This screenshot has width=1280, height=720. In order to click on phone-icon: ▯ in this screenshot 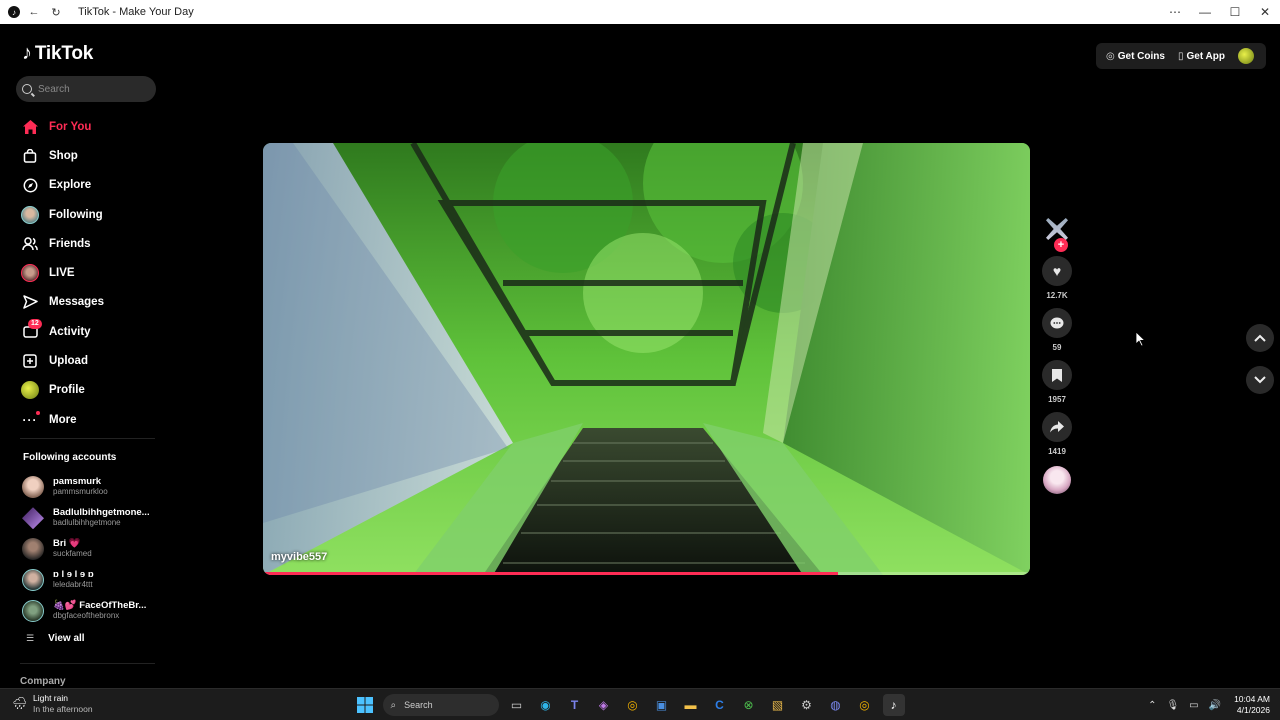, I will do `click(1180, 56)`.